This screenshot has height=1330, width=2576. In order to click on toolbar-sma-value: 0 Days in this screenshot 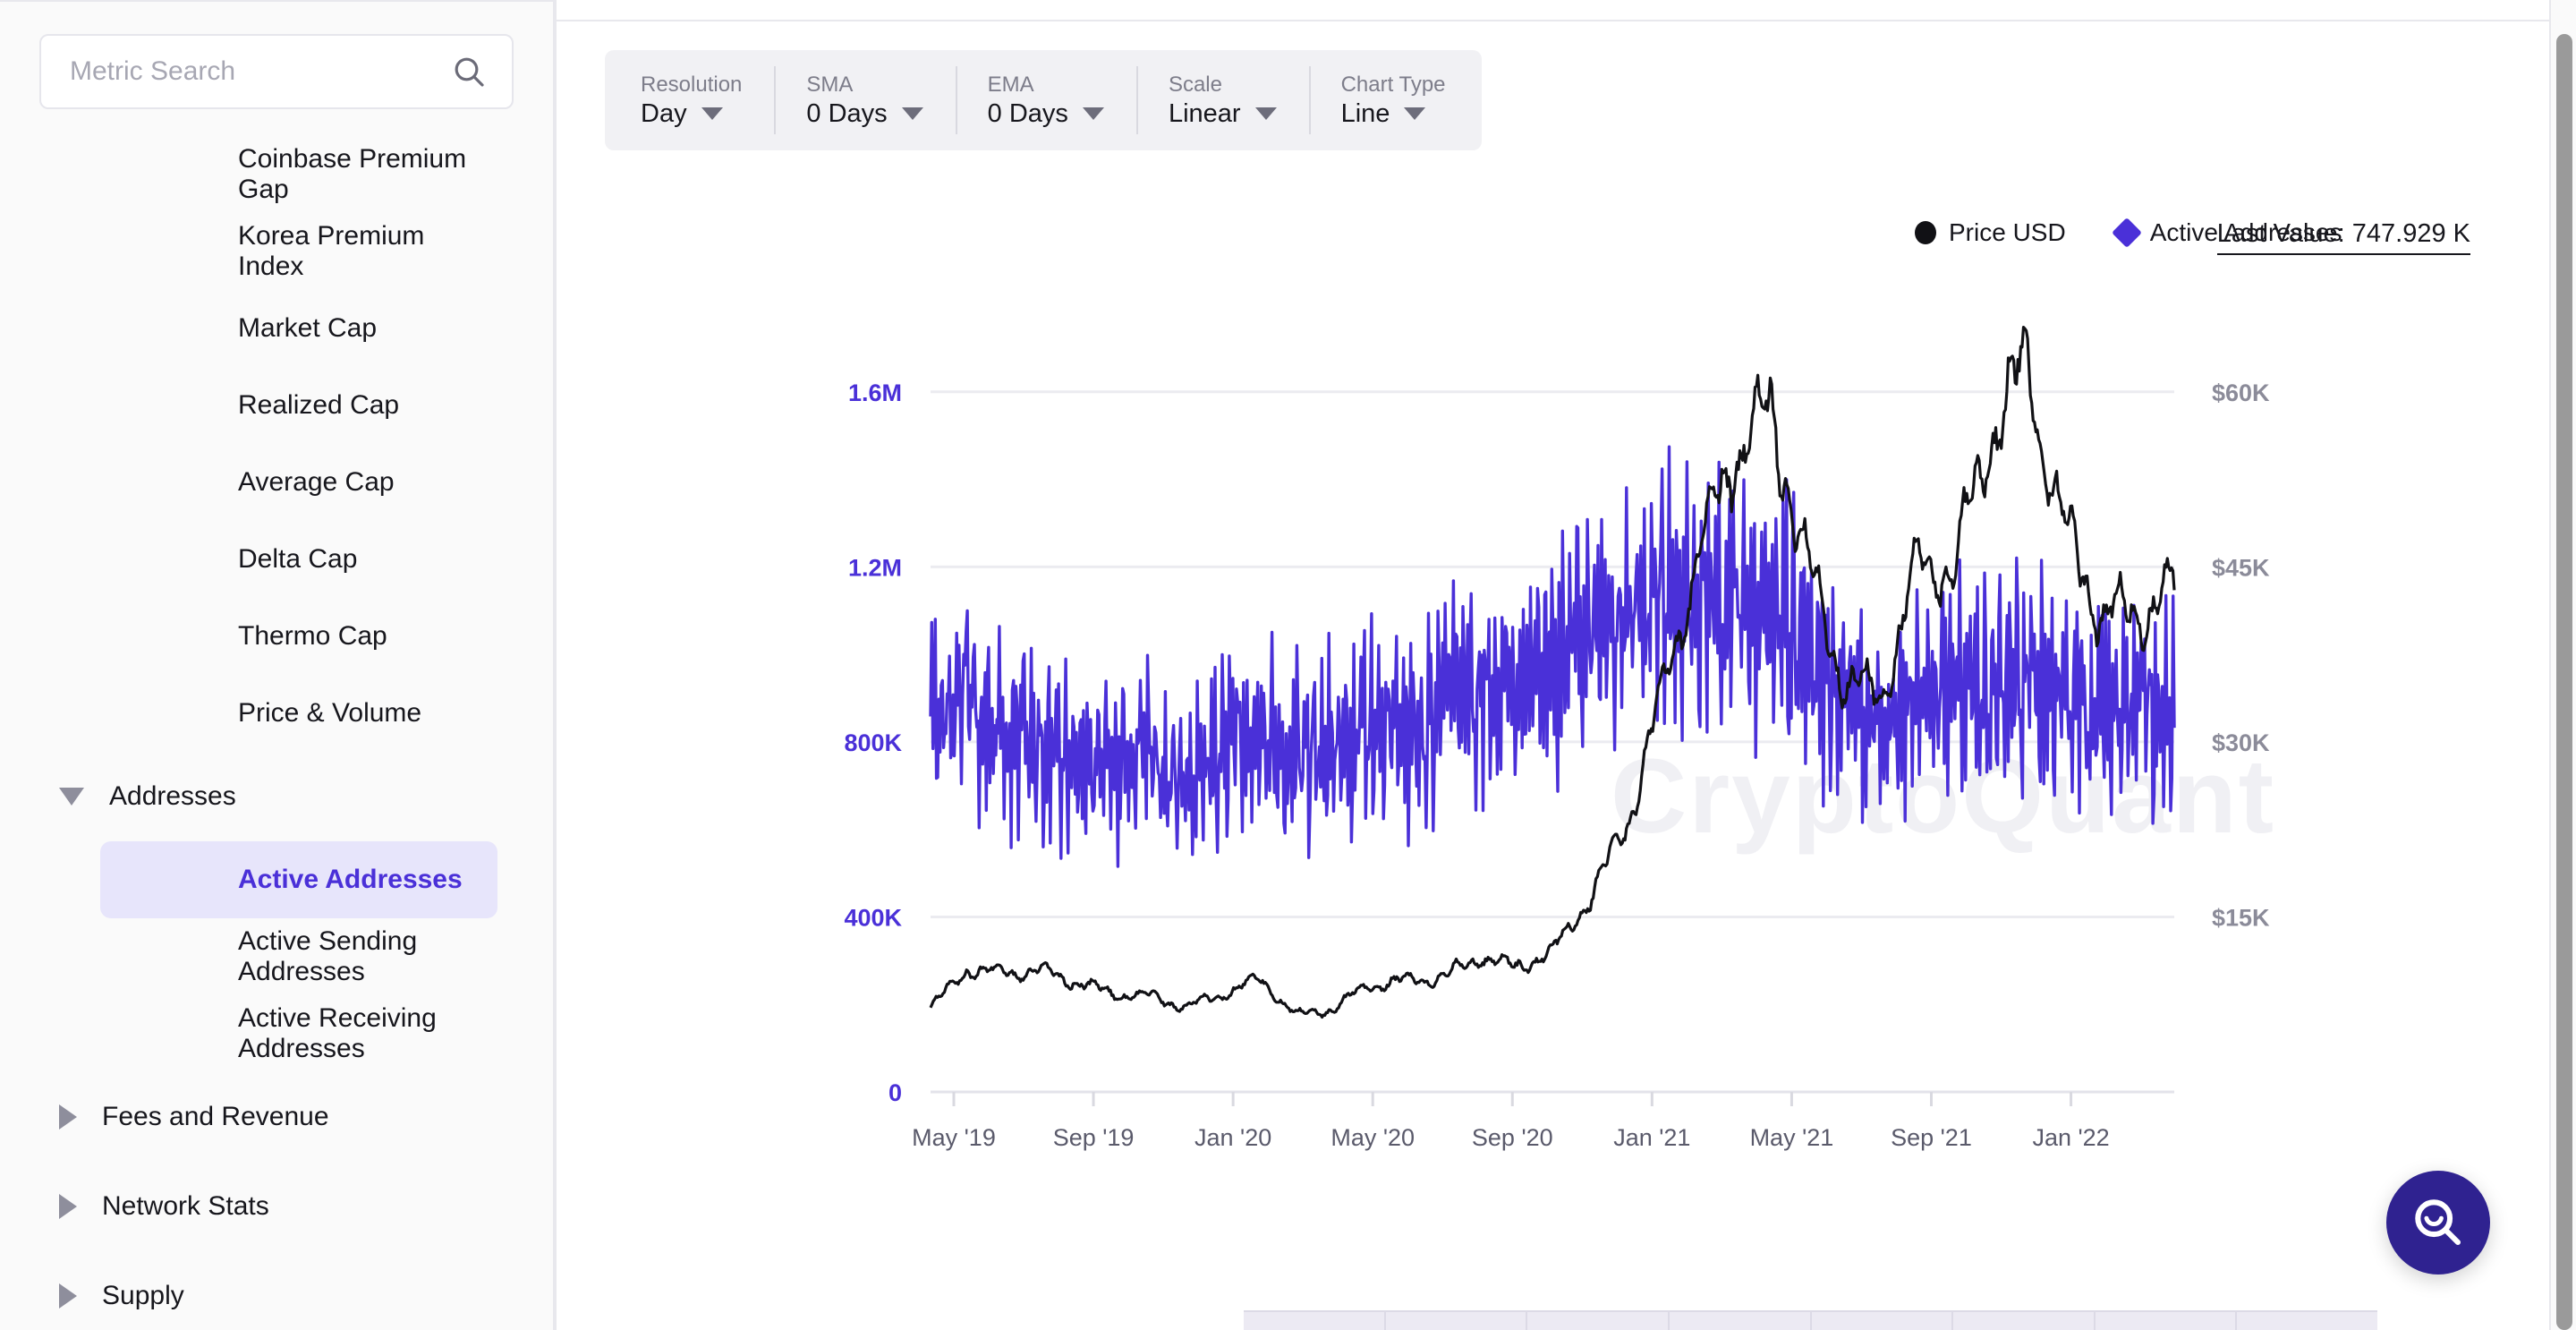, I will do `click(847, 113)`.